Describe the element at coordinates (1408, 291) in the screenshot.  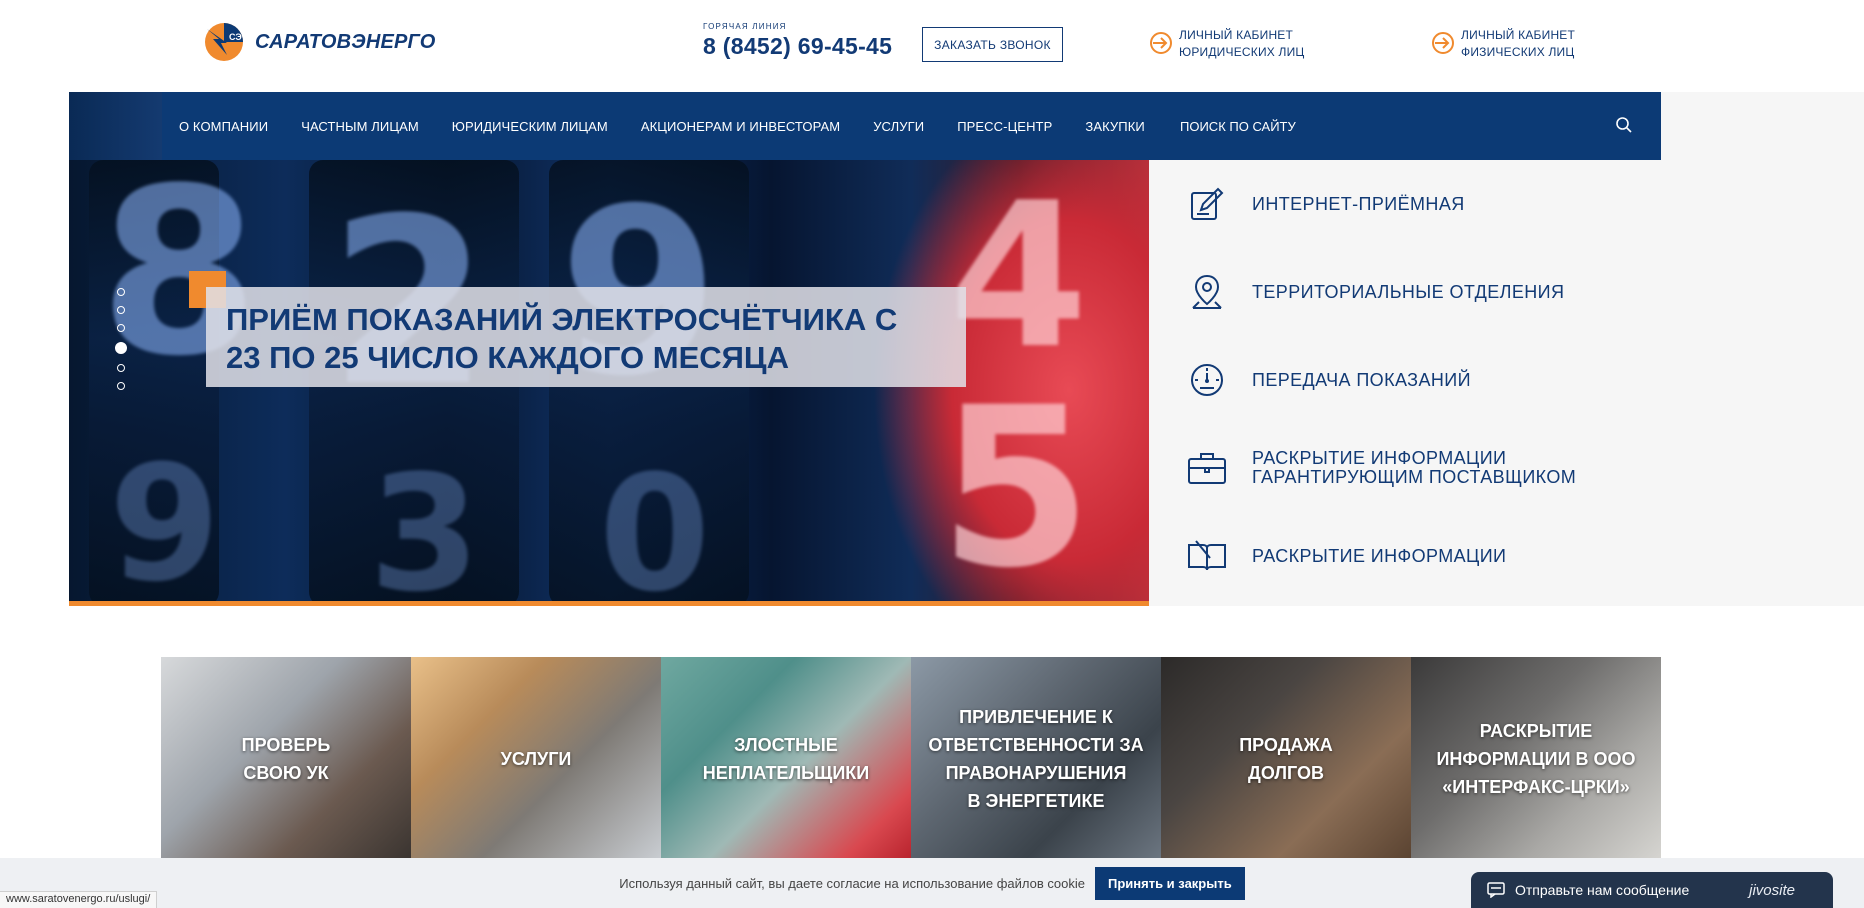
I see `quick-link-label: ТЕРРИТОРИАЛЬНЫЕ ОТДЕЛЕНИЯ` at that location.